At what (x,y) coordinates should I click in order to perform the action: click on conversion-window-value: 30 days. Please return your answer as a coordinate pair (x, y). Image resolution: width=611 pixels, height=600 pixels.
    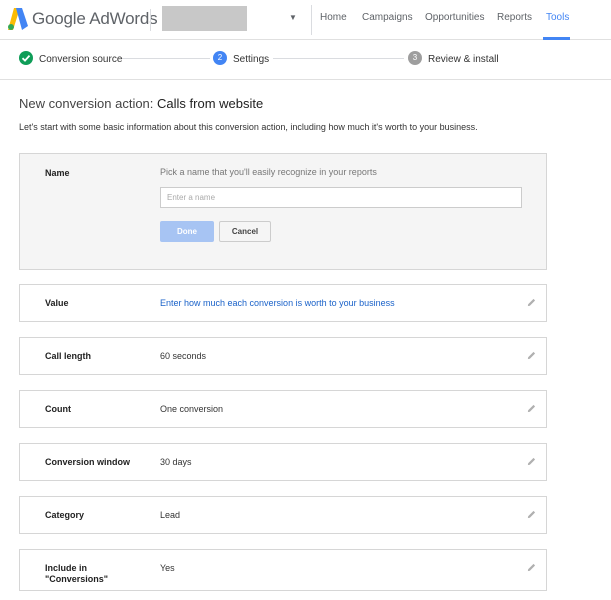
    Looking at the image, I should click on (176, 462).